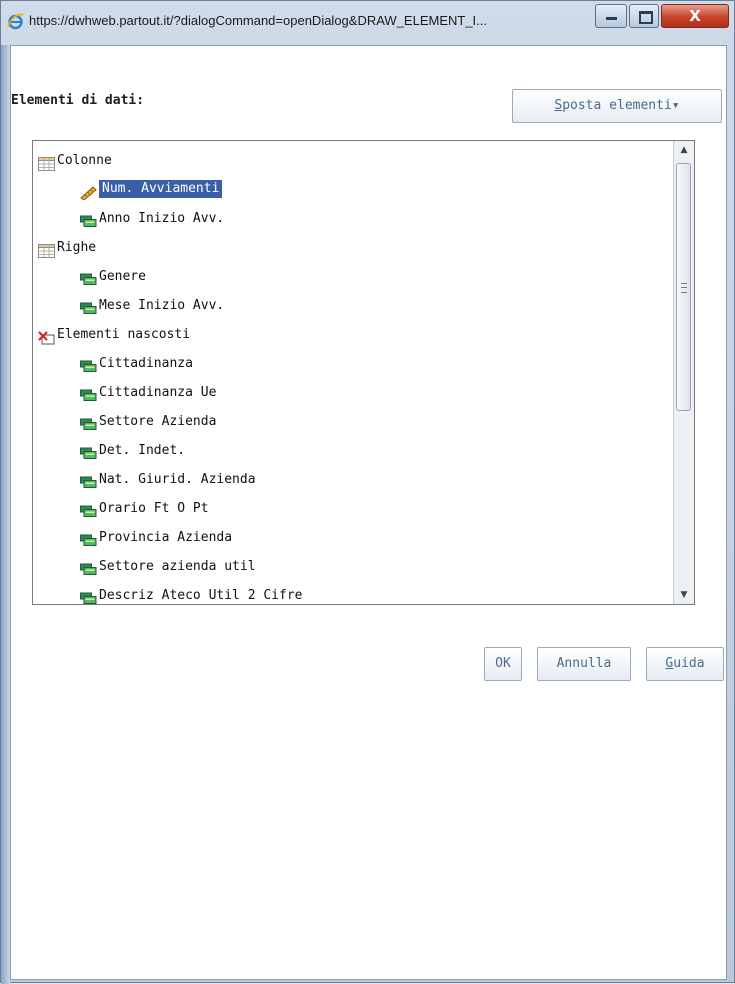 The height and width of the screenshot is (984, 735). What do you see at coordinates (684, 150) in the screenshot?
I see `scroll-up-arrow-icon: ▲` at bounding box center [684, 150].